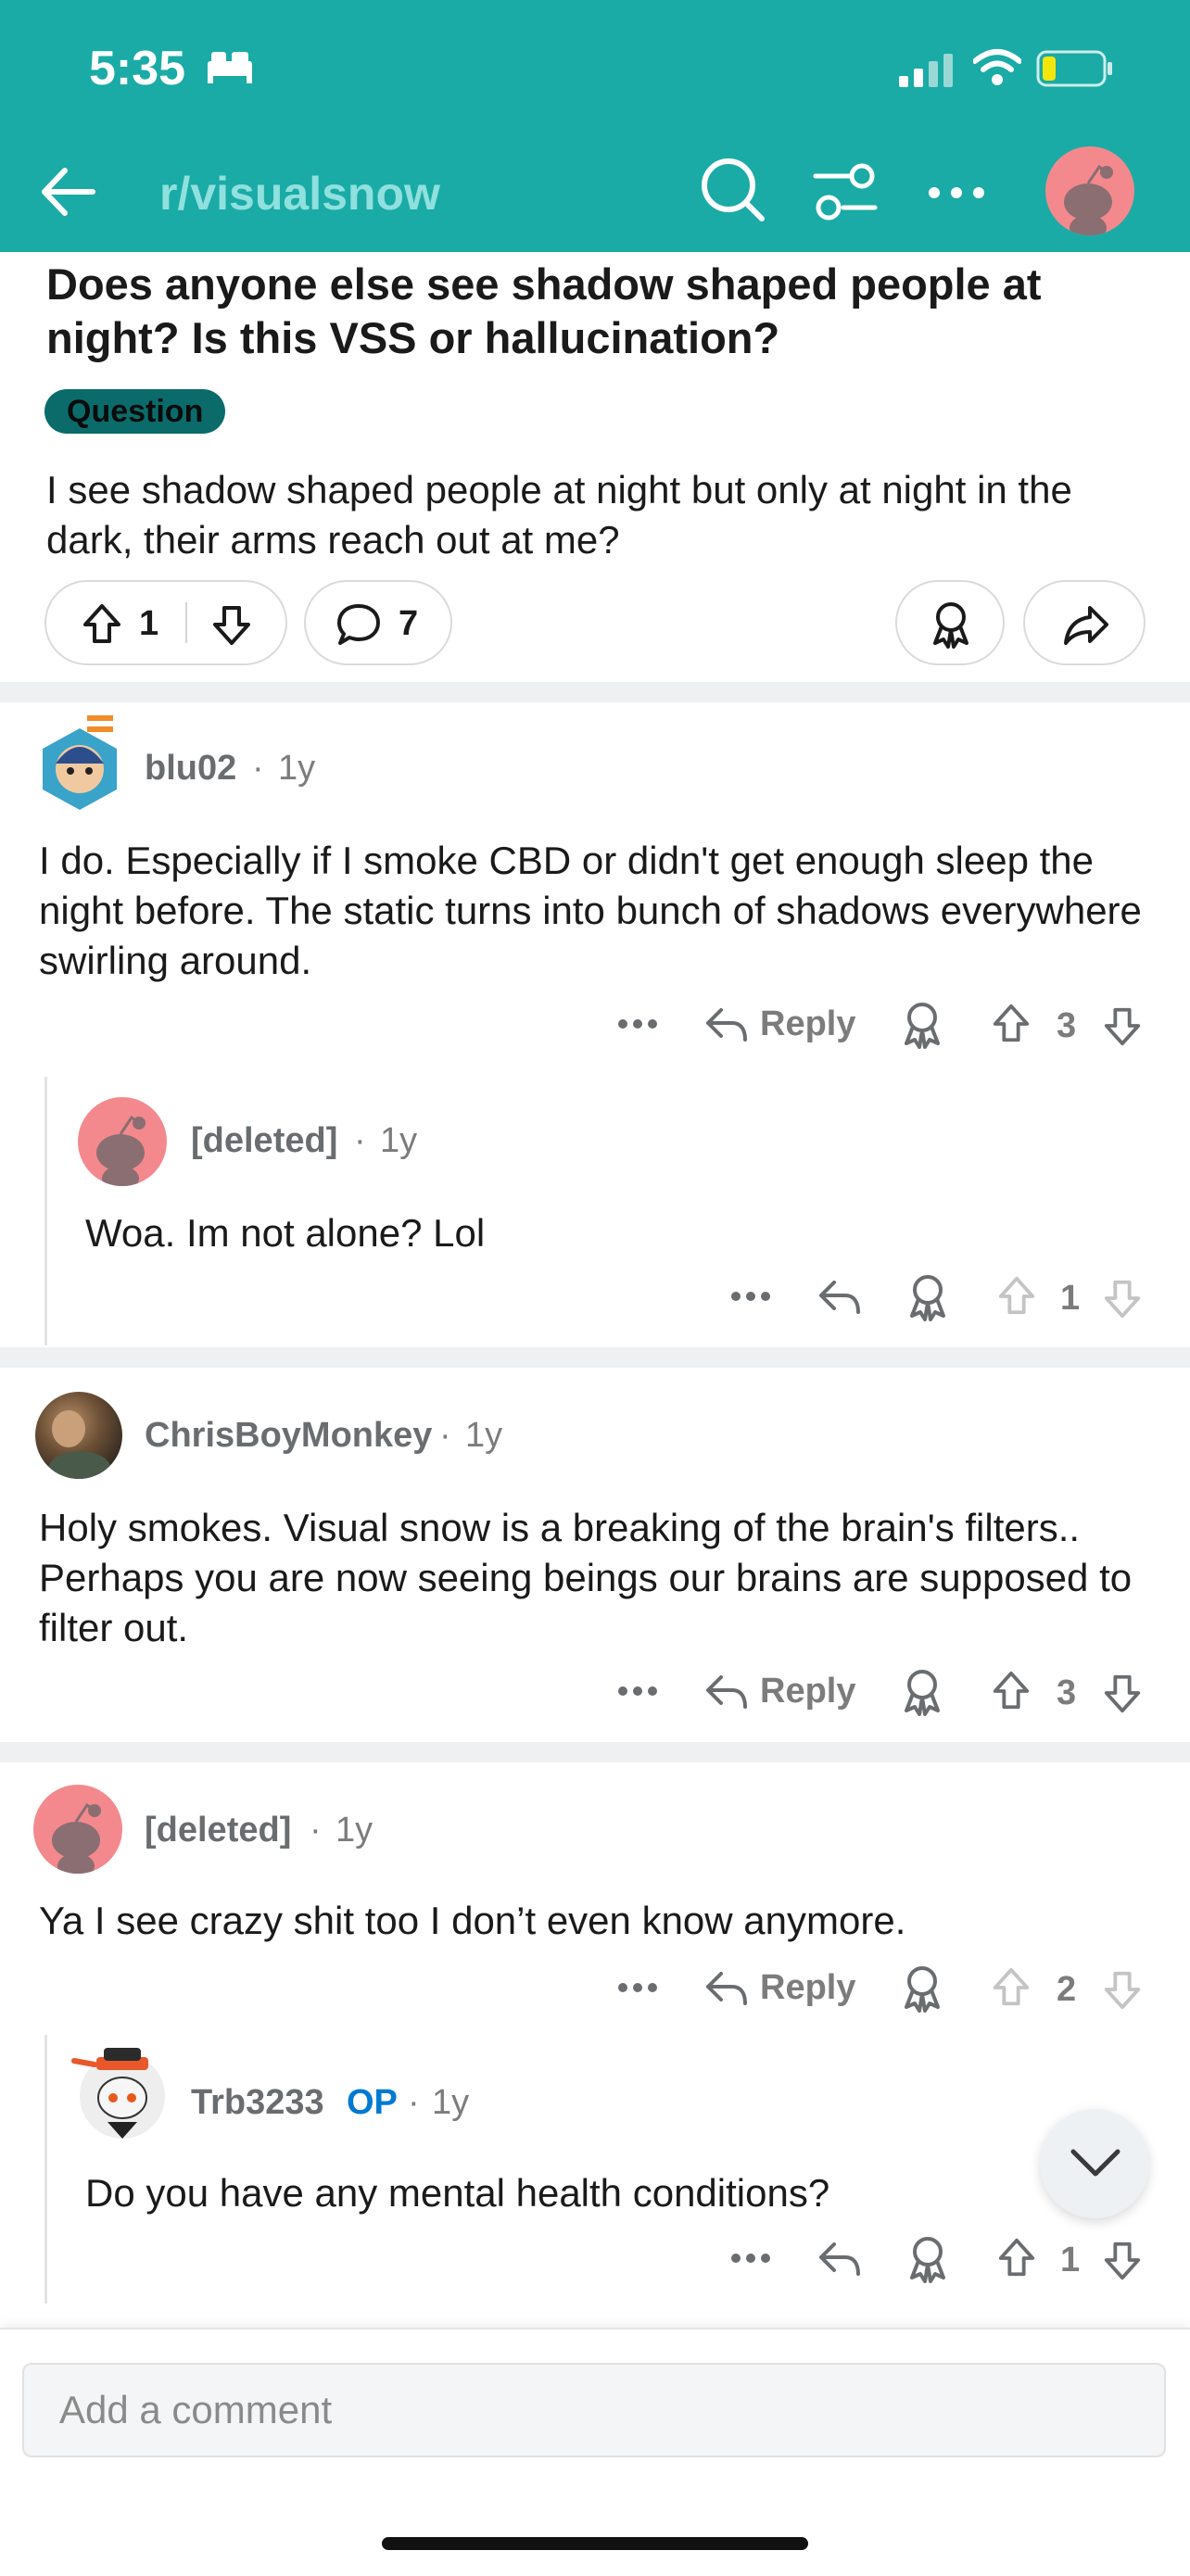 This screenshot has width=1190, height=2576. What do you see at coordinates (186, 622) in the screenshot?
I see `vote-divider` at bounding box center [186, 622].